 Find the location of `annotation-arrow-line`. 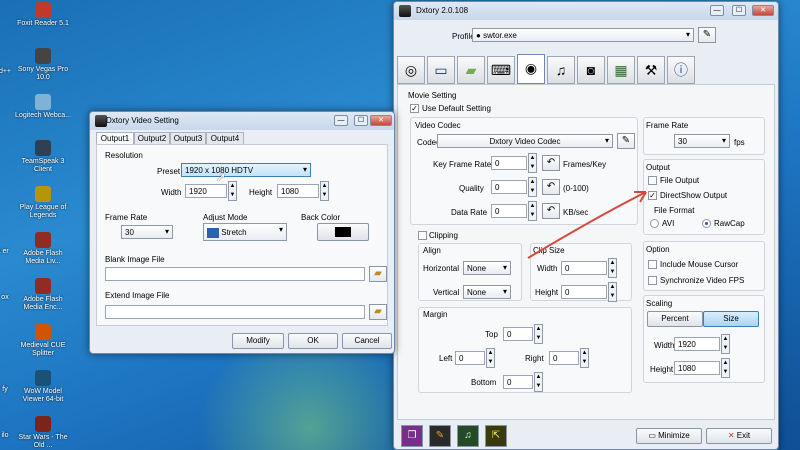

annotation-arrow-line is located at coordinates (587, 225).